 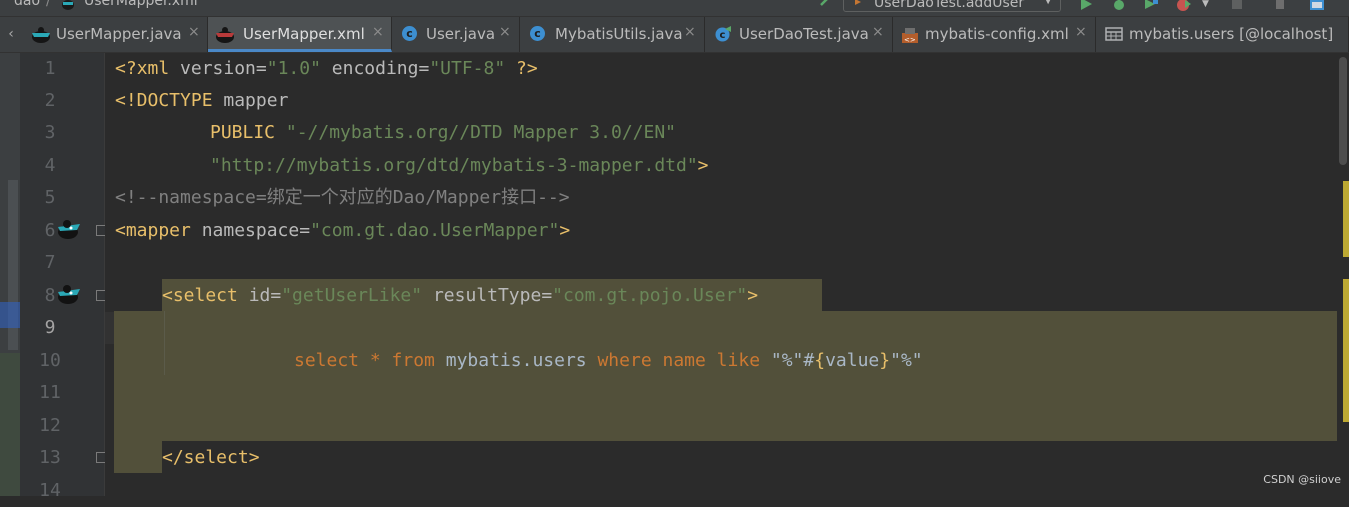 What do you see at coordinates (69, 229) in the screenshot?
I see `navigate-to-mapper-icon` at bounding box center [69, 229].